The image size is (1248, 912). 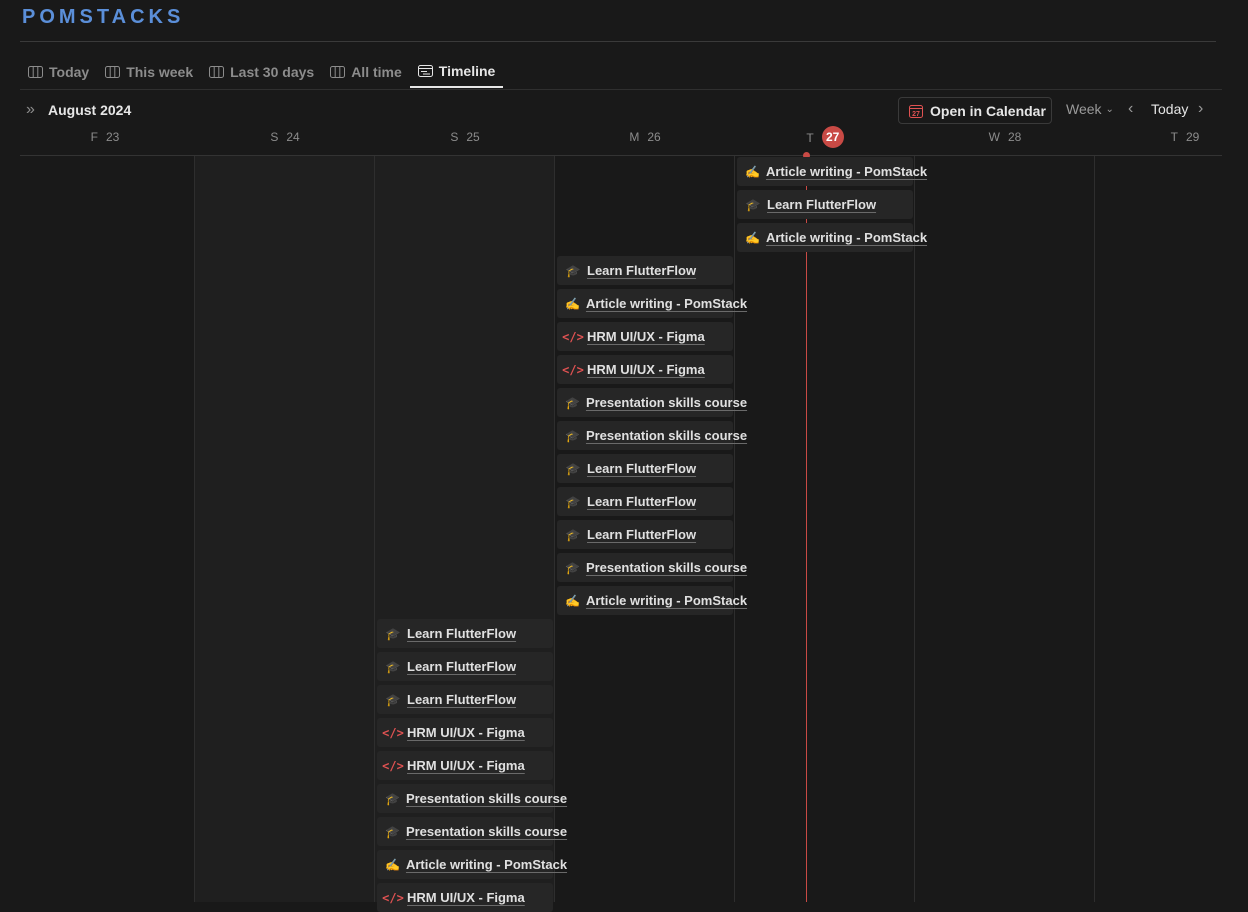 I want to click on open-in-calendar-label: Open in Calendar, so click(x=988, y=110).